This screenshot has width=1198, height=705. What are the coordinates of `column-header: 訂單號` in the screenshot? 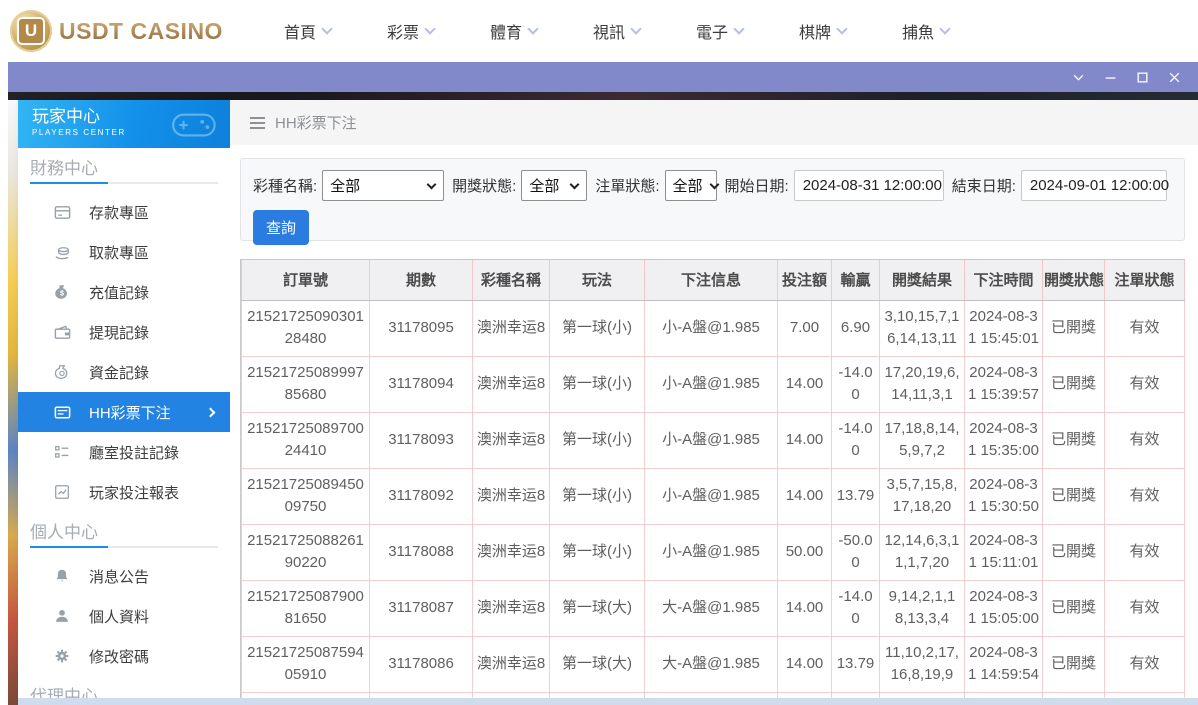 It's located at (305, 280).